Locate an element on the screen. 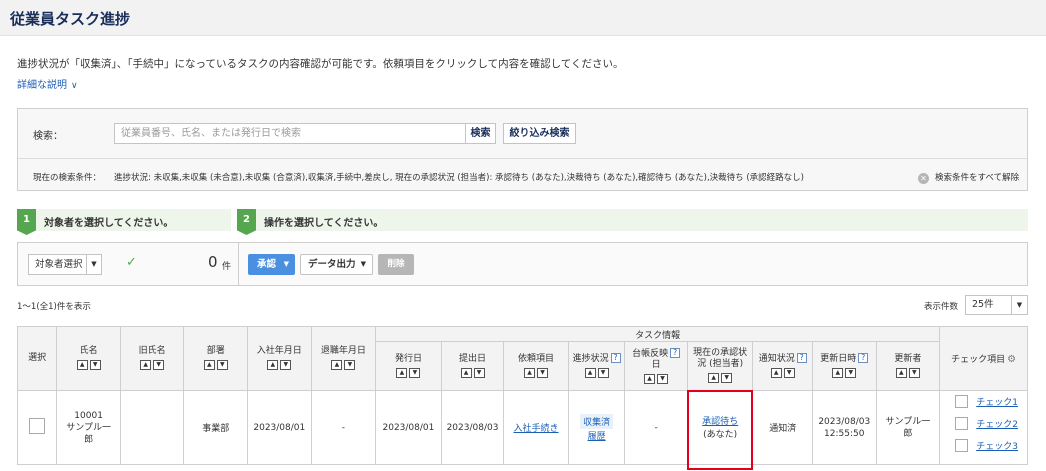  row-select-checkbox is located at coordinates (37, 426).